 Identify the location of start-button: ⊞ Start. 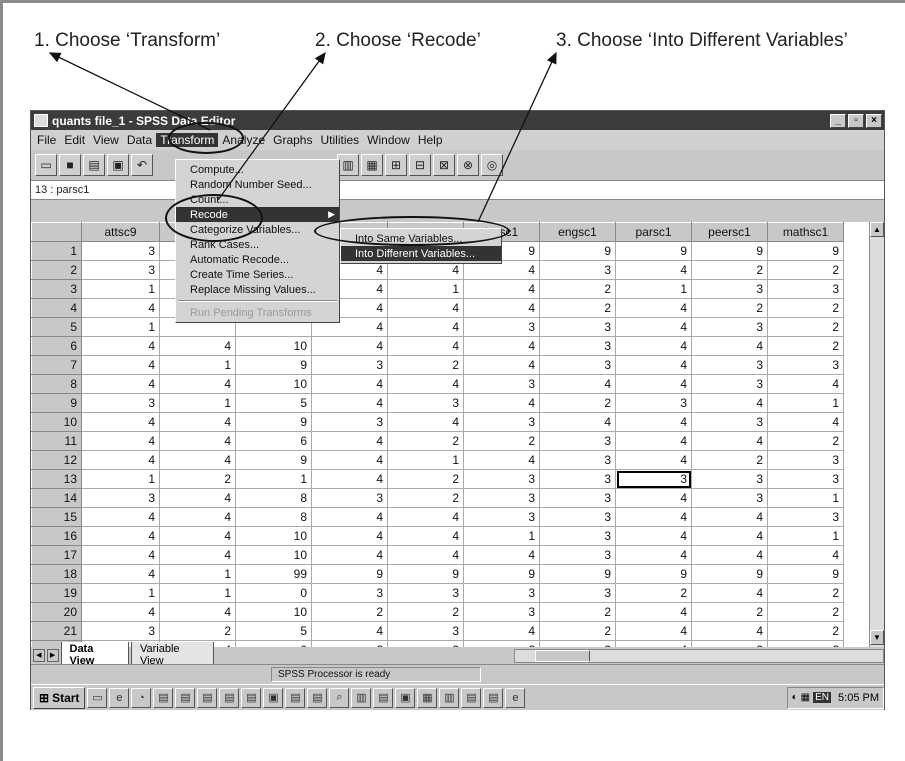
(59, 697).